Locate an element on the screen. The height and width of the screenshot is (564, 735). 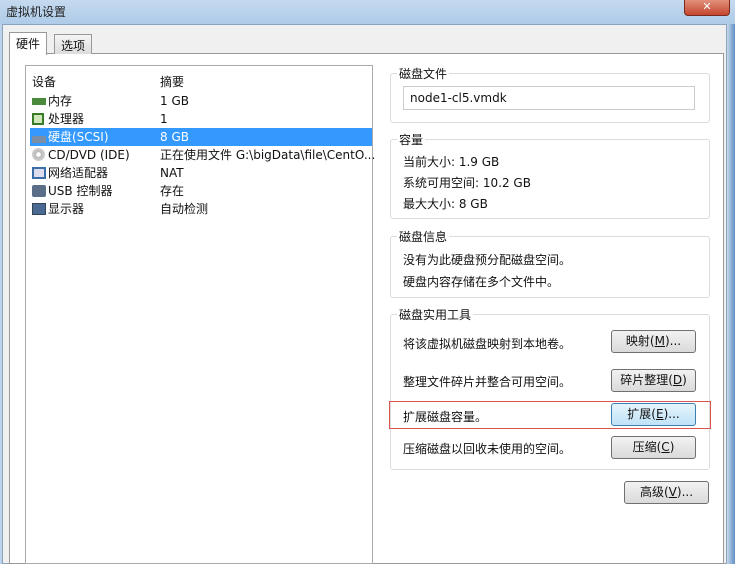
device-row-display: 显示器 自动检测 is located at coordinates (201, 209).